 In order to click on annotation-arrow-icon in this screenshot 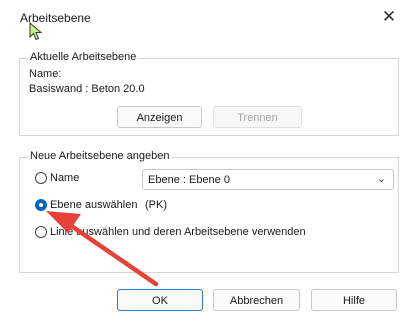, I will do `click(102, 249)`.